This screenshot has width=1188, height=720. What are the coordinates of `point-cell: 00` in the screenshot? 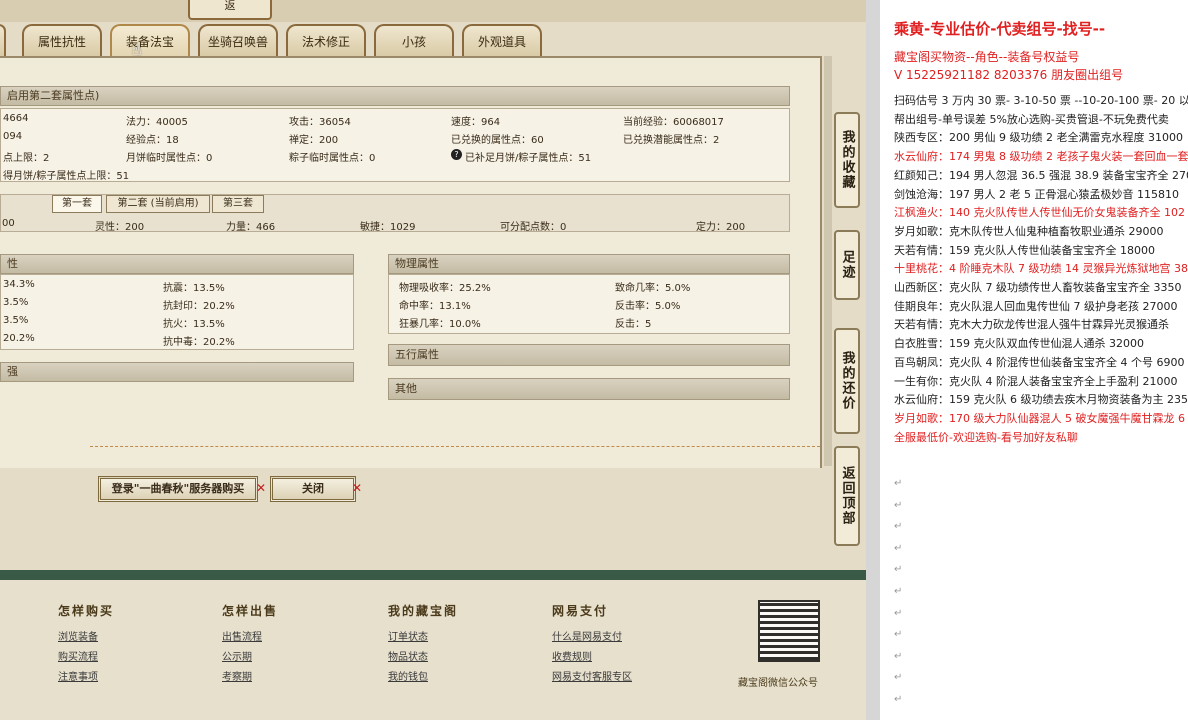 It's located at (8, 223).